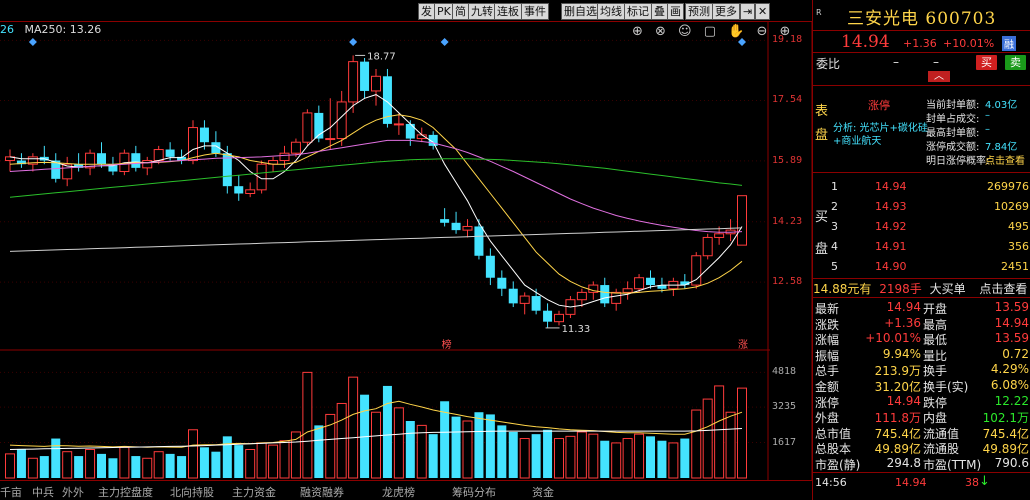 The image size is (1030, 500). Describe the element at coordinates (1015, 62) in the screenshot. I see `sell-button: 卖` at that location.